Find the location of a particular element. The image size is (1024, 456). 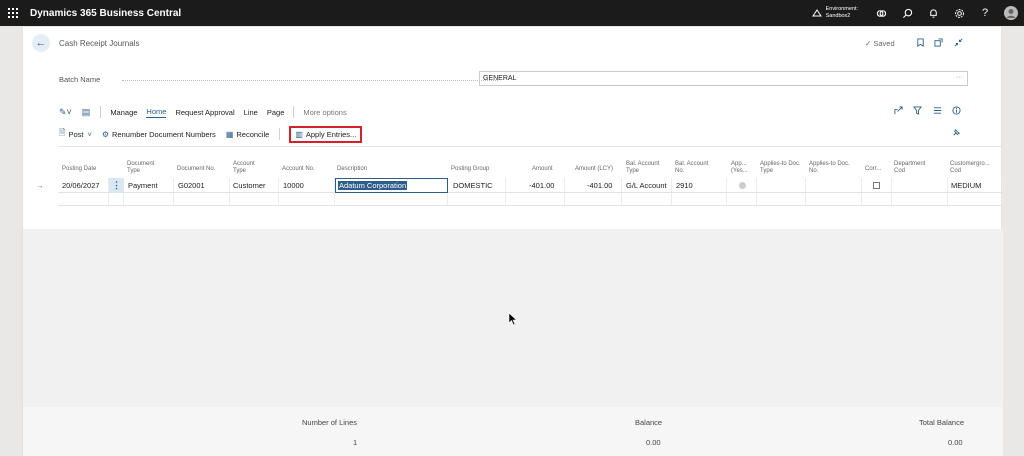

apply-entries-icon: ▥ is located at coordinates (299, 134).